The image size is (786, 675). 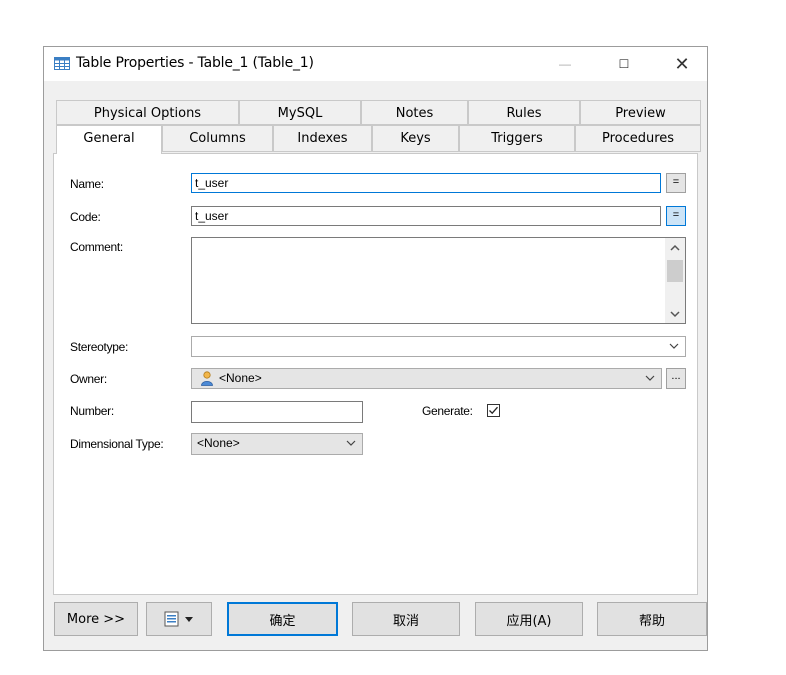 What do you see at coordinates (676, 183) in the screenshot?
I see `name-code-sync-button: =` at bounding box center [676, 183].